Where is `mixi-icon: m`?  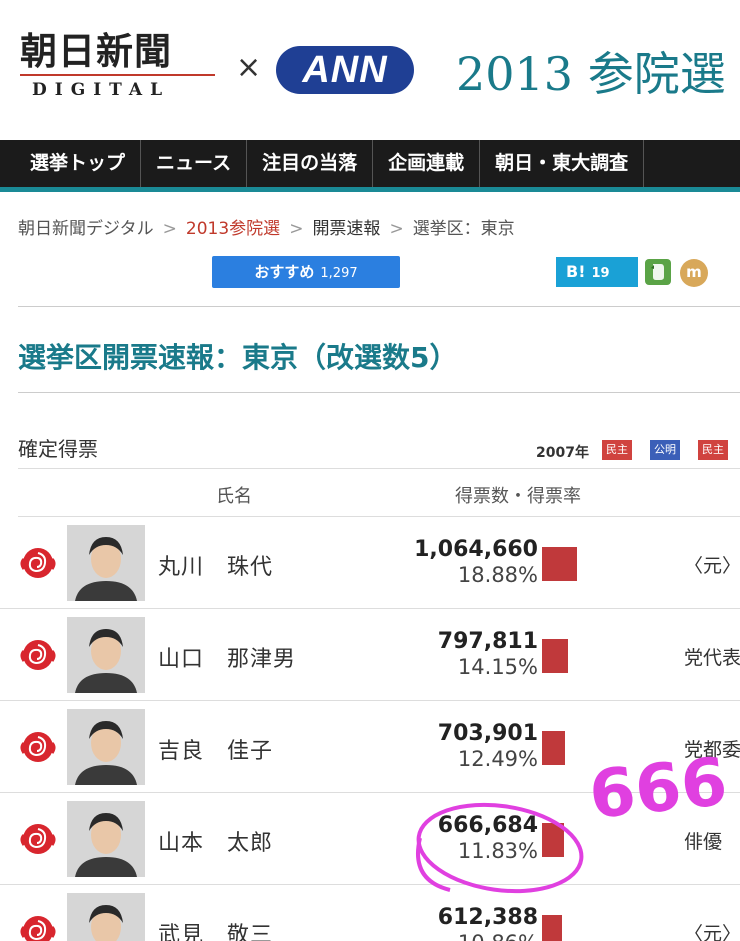 mixi-icon: m is located at coordinates (694, 273).